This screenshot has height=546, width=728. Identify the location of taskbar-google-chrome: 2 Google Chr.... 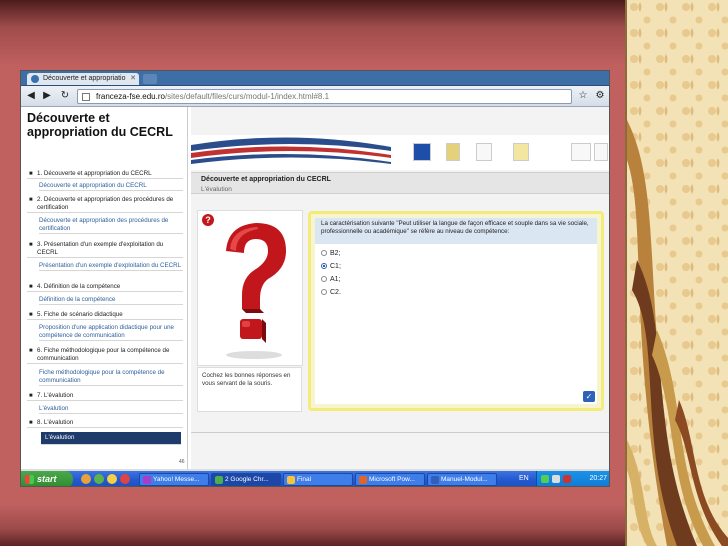
(246, 479).